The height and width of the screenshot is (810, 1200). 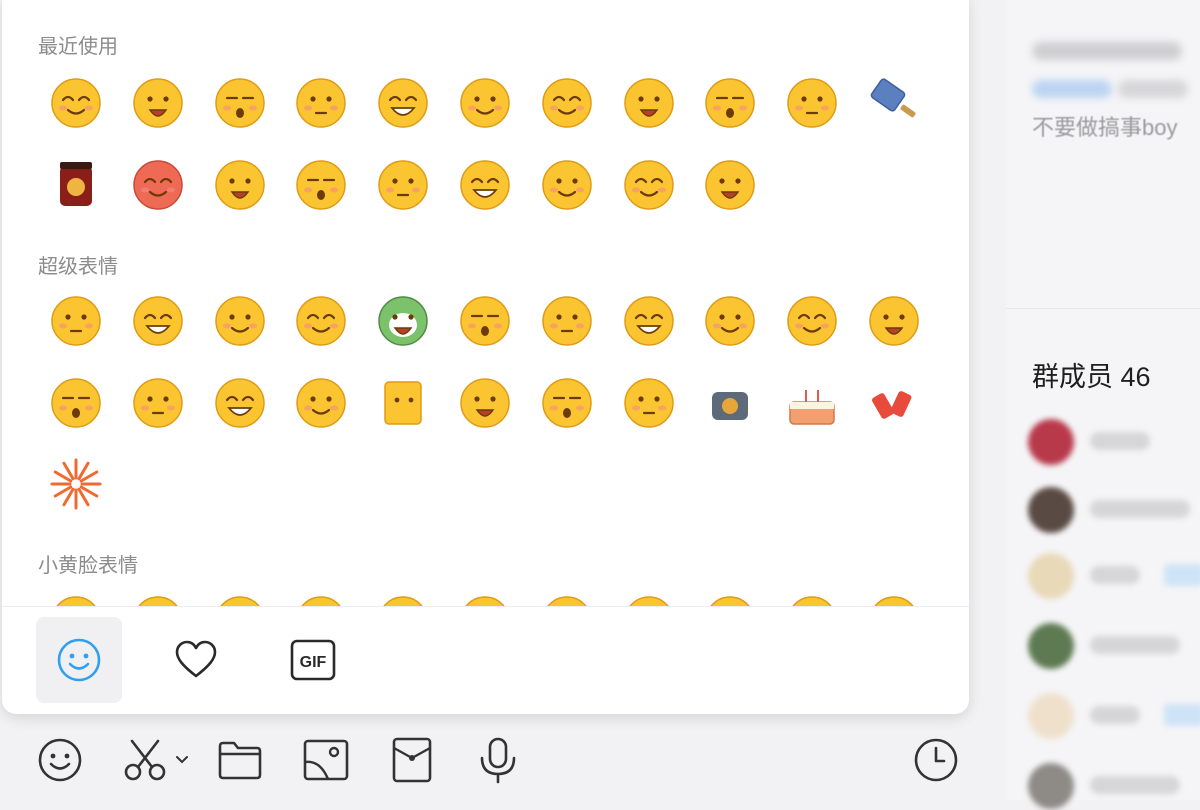 I want to click on screenshot-button, so click(x=146, y=760).